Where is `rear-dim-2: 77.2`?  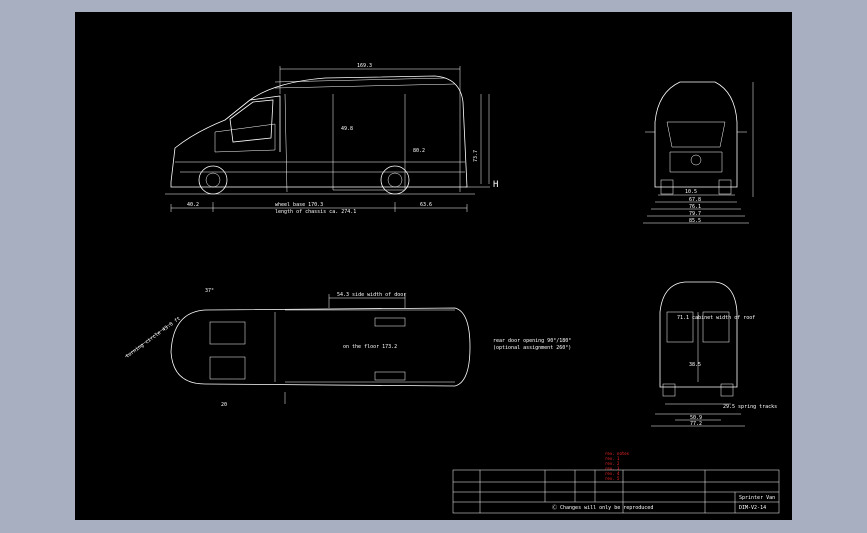
rear-dim-2: 77.2 is located at coordinates (696, 424).